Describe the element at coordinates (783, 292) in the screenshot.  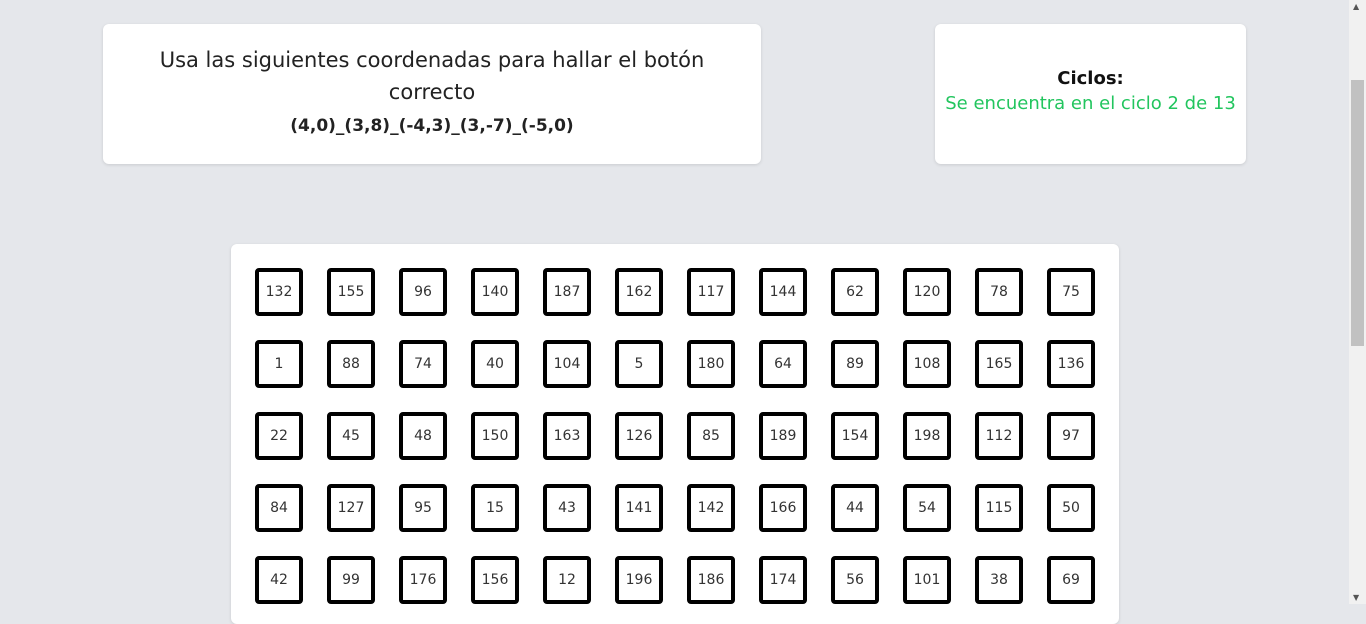
I see `grid-button: 144` at that location.